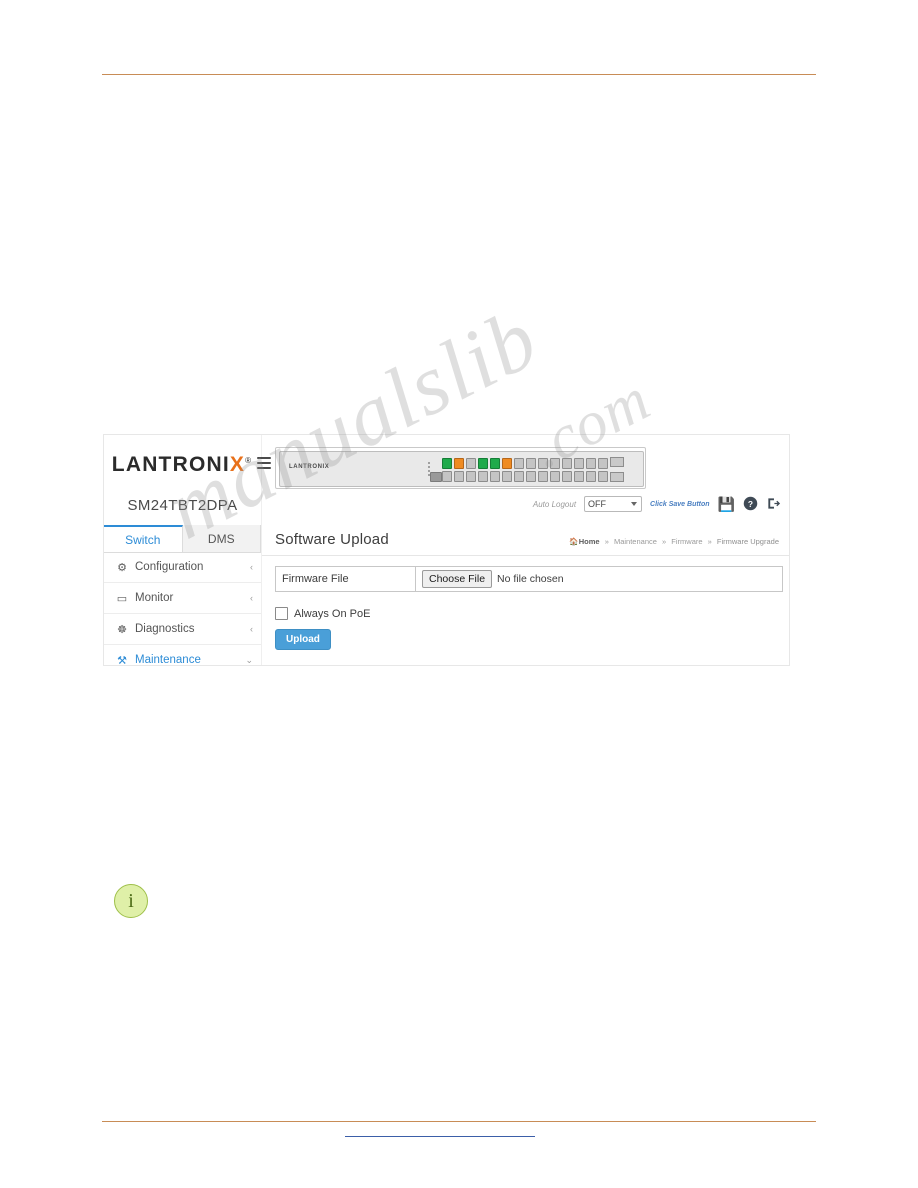 Image resolution: width=918 pixels, height=1188 pixels. What do you see at coordinates (613, 504) in the screenshot?
I see `auto-logout-select: OFF` at bounding box center [613, 504].